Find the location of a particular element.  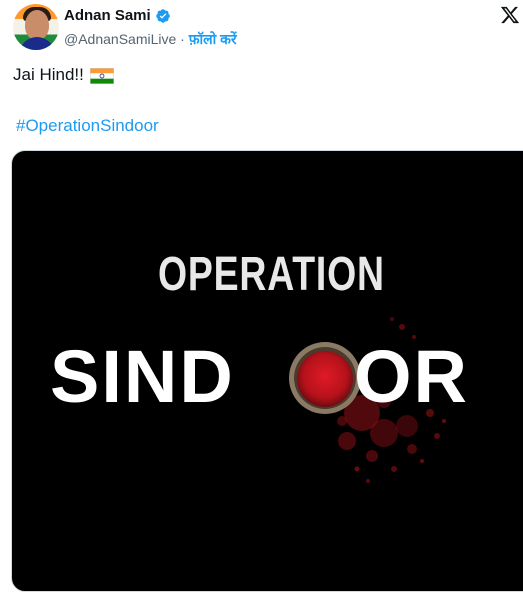

x-logo-icon is located at coordinates (510, 15).